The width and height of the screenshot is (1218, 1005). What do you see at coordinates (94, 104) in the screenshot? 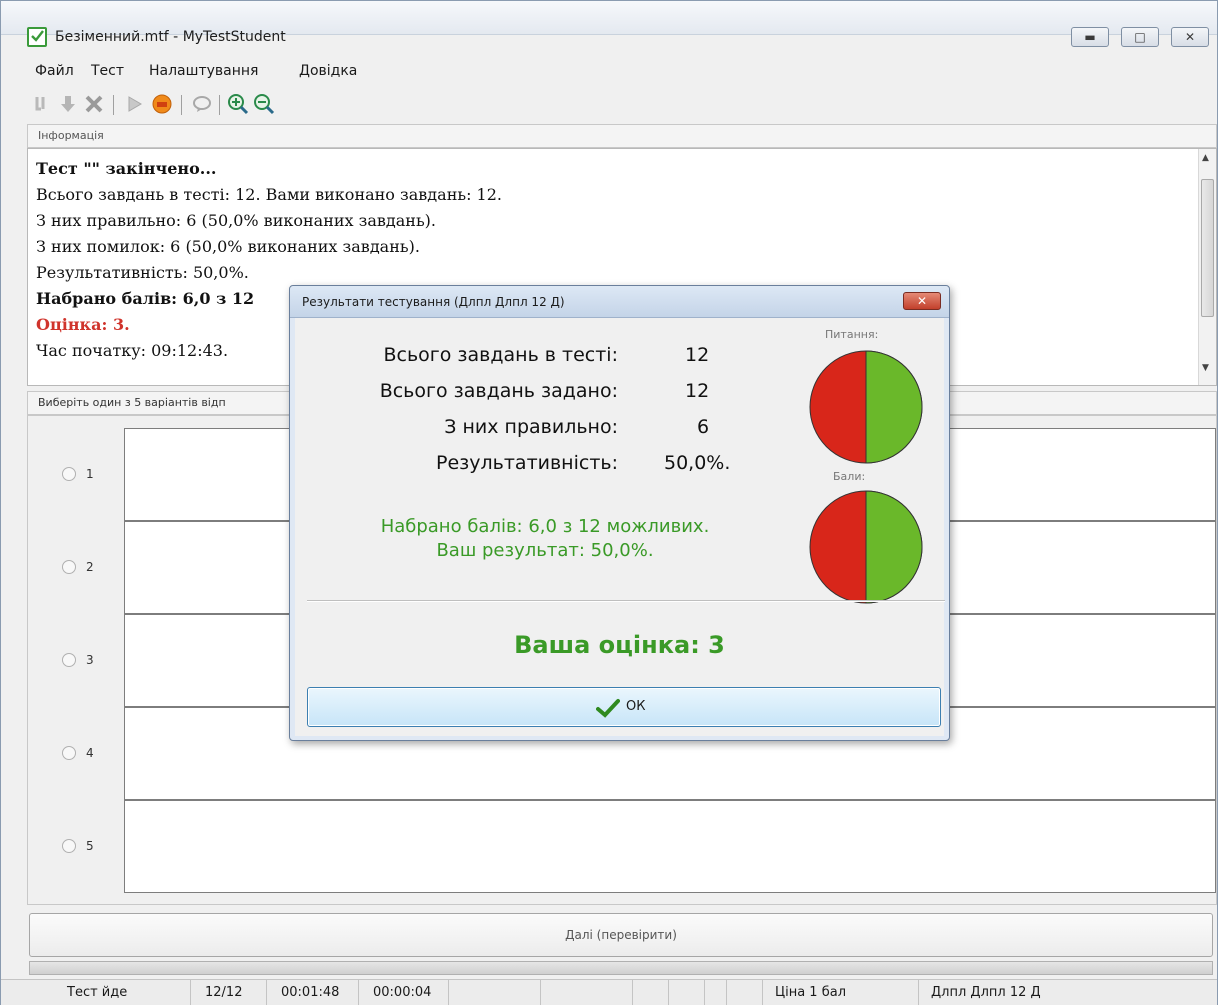
I see `delete-x-icon` at bounding box center [94, 104].